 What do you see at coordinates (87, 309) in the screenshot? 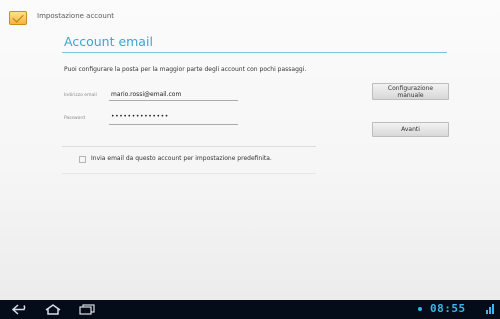
I see `recent-apps-icon` at bounding box center [87, 309].